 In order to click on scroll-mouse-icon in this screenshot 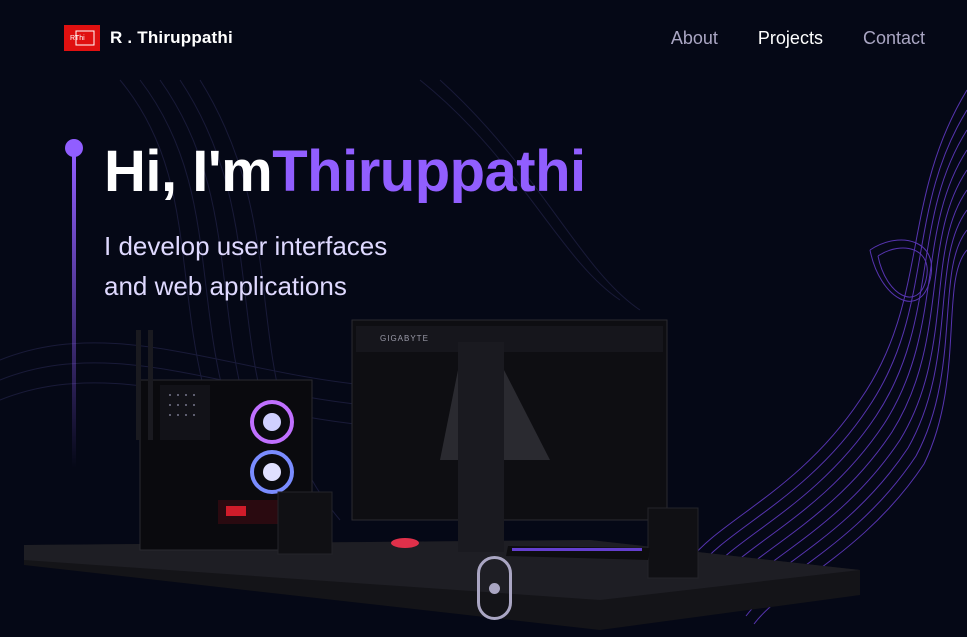, I will do `click(494, 588)`.